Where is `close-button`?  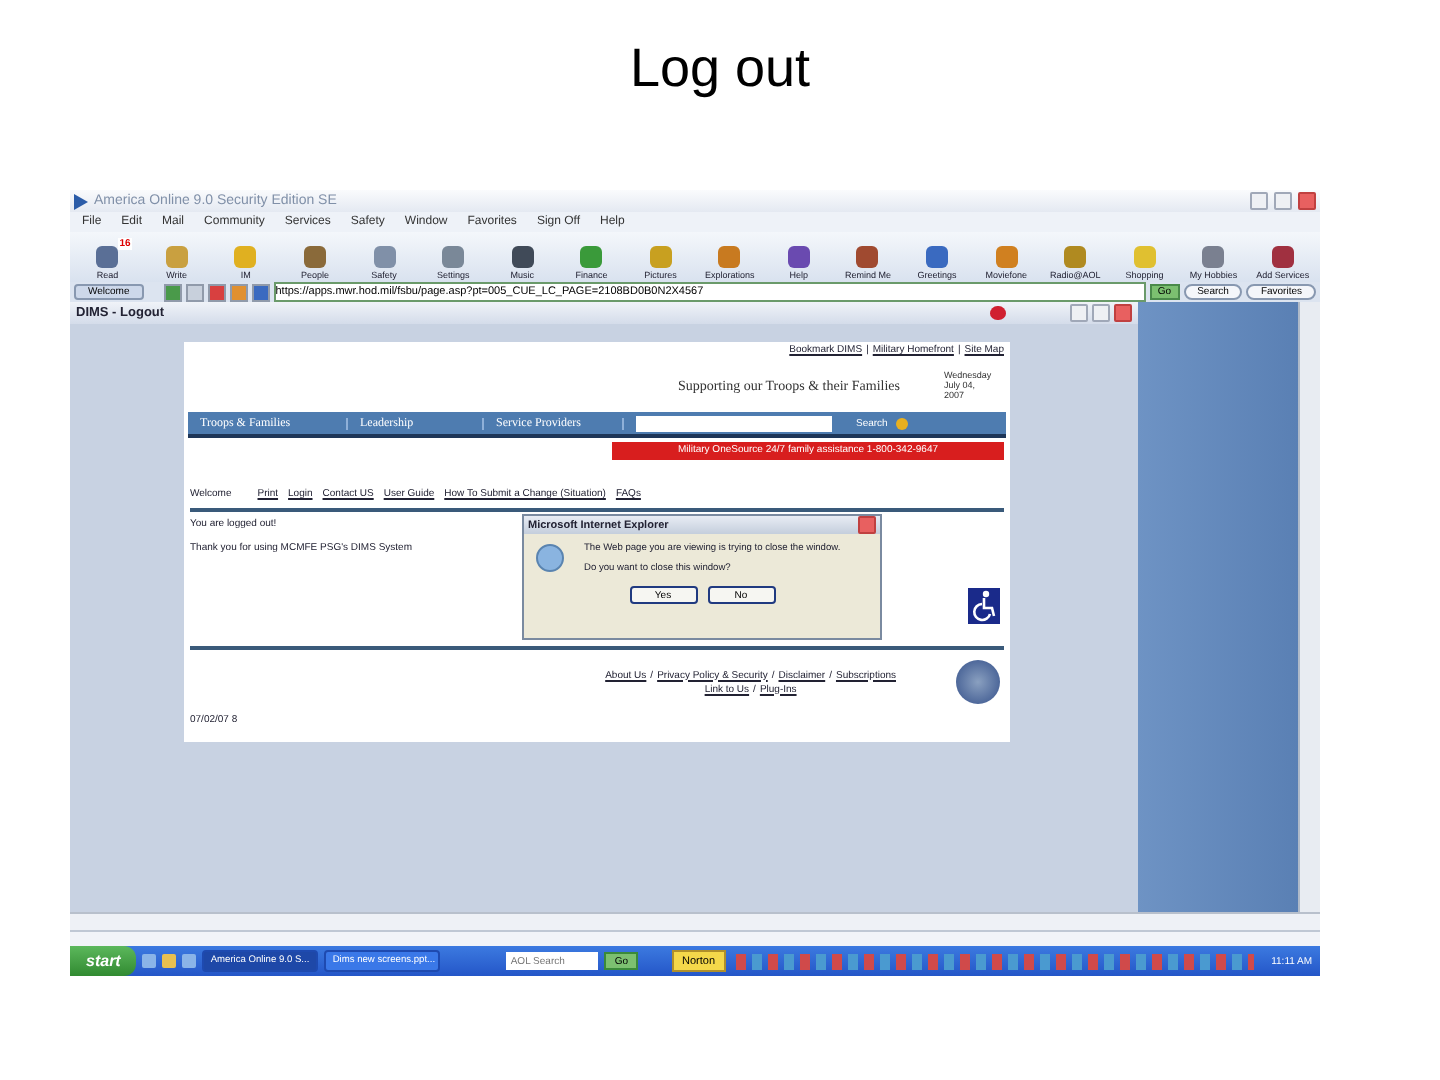
close-button is located at coordinates (1123, 313).